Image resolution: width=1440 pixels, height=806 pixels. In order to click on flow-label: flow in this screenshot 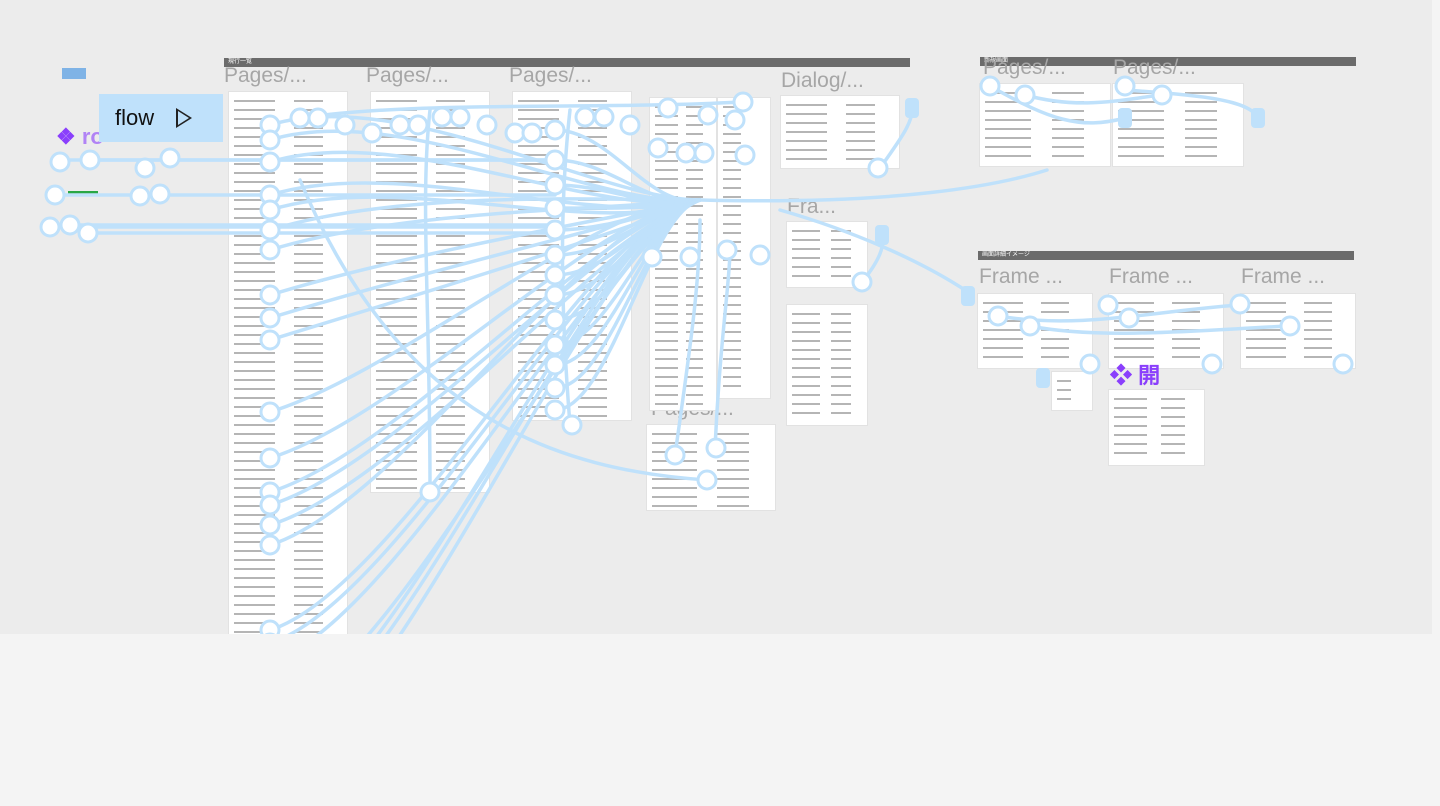, I will do `click(135, 117)`.